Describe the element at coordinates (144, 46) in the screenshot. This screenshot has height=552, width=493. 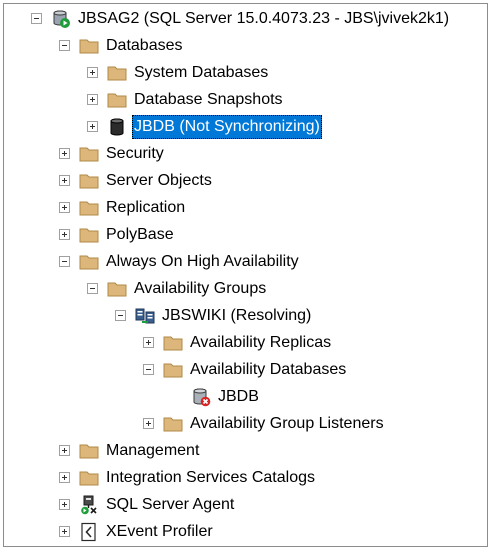
I see `tree-node-label: Databases` at that location.